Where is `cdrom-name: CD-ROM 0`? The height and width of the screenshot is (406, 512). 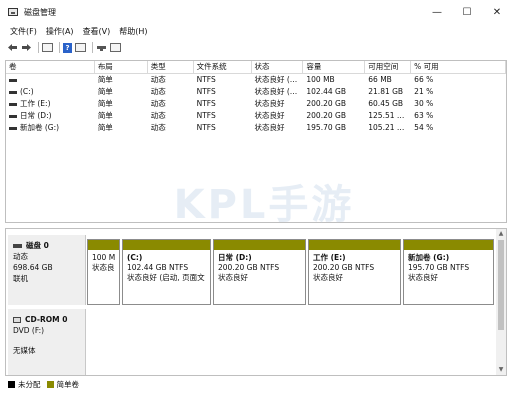
cdrom-name: CD-ROM 0 is located at coordinates (46, 319).